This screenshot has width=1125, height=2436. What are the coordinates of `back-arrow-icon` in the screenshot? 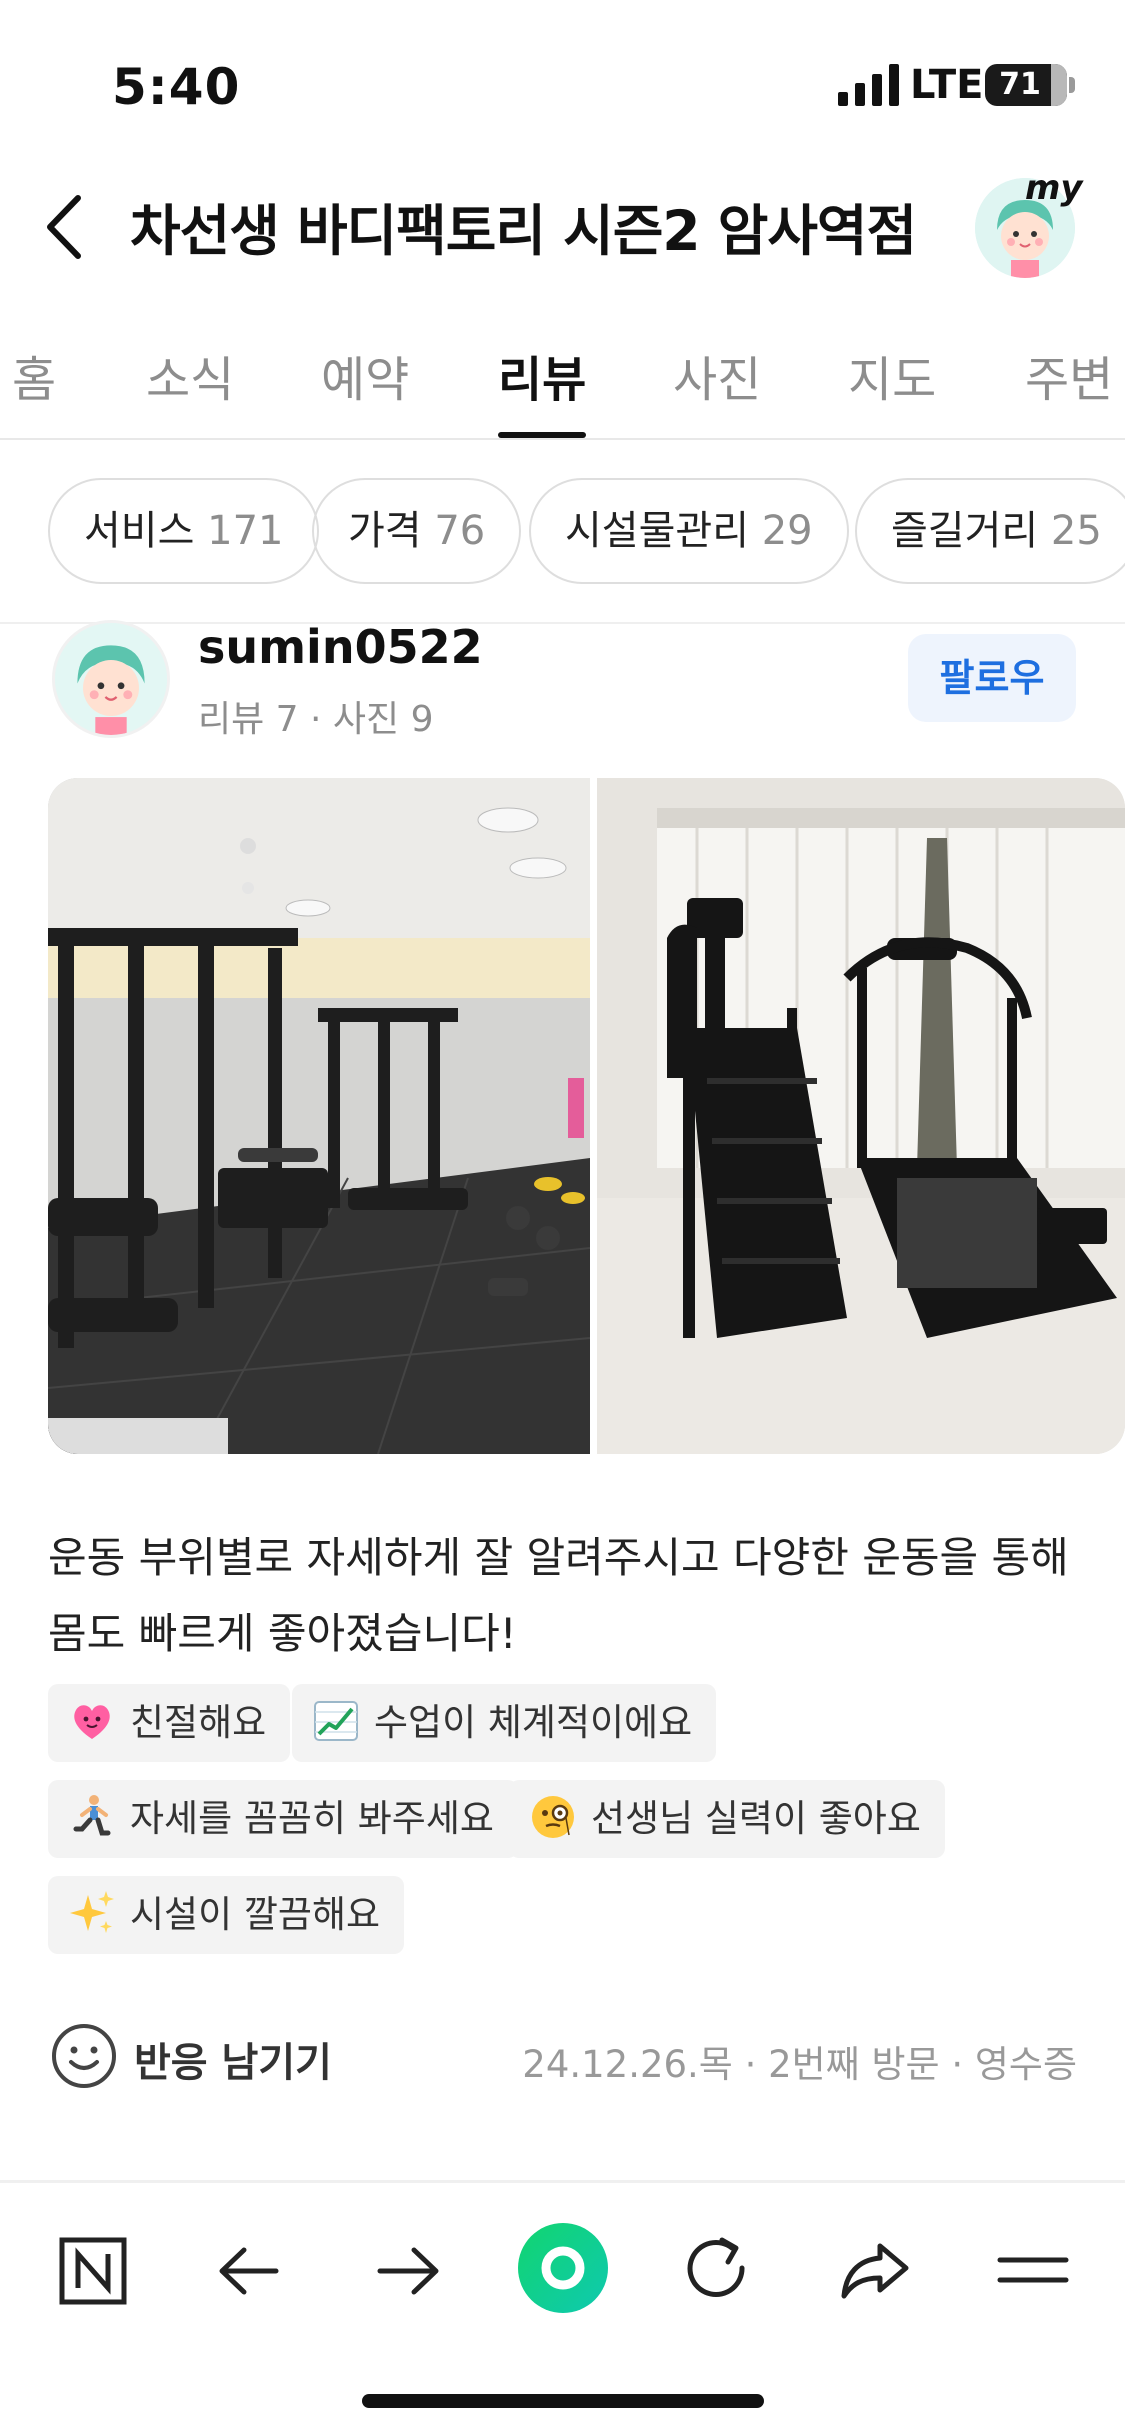 It's located at (251, 2271).